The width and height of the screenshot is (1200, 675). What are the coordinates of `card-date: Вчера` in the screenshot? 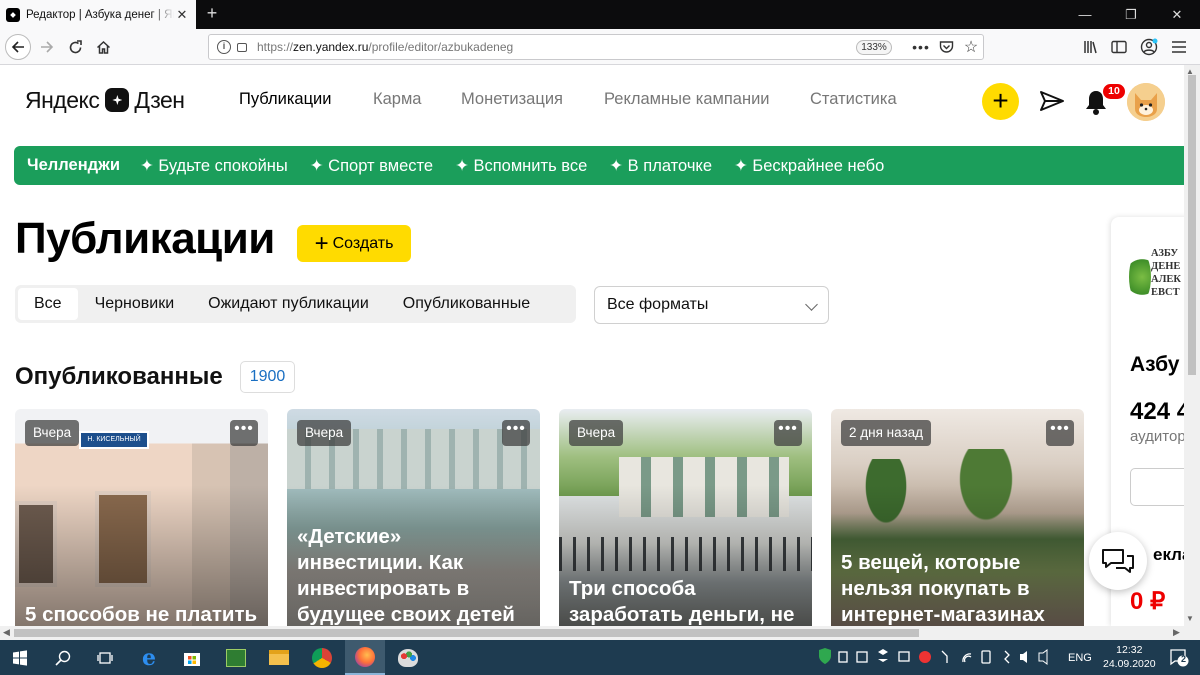 It's located at (52, 433).